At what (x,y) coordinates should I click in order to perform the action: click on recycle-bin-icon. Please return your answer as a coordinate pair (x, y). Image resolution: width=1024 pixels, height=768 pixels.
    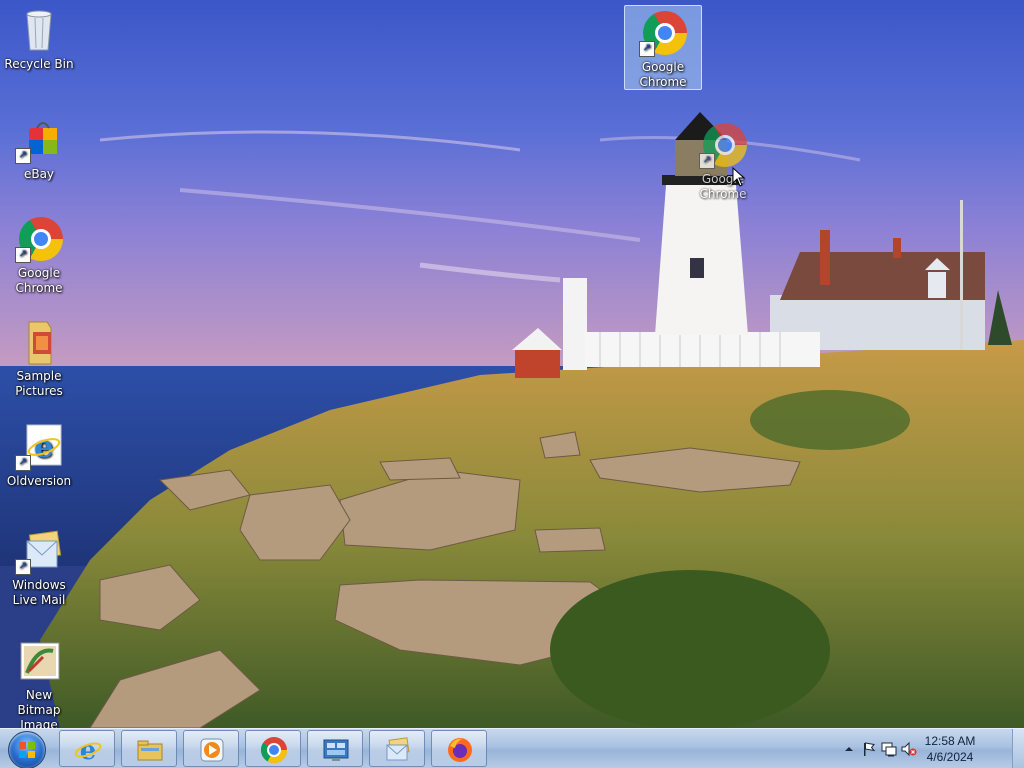
    Looking at the image, I should click on (39, 30).